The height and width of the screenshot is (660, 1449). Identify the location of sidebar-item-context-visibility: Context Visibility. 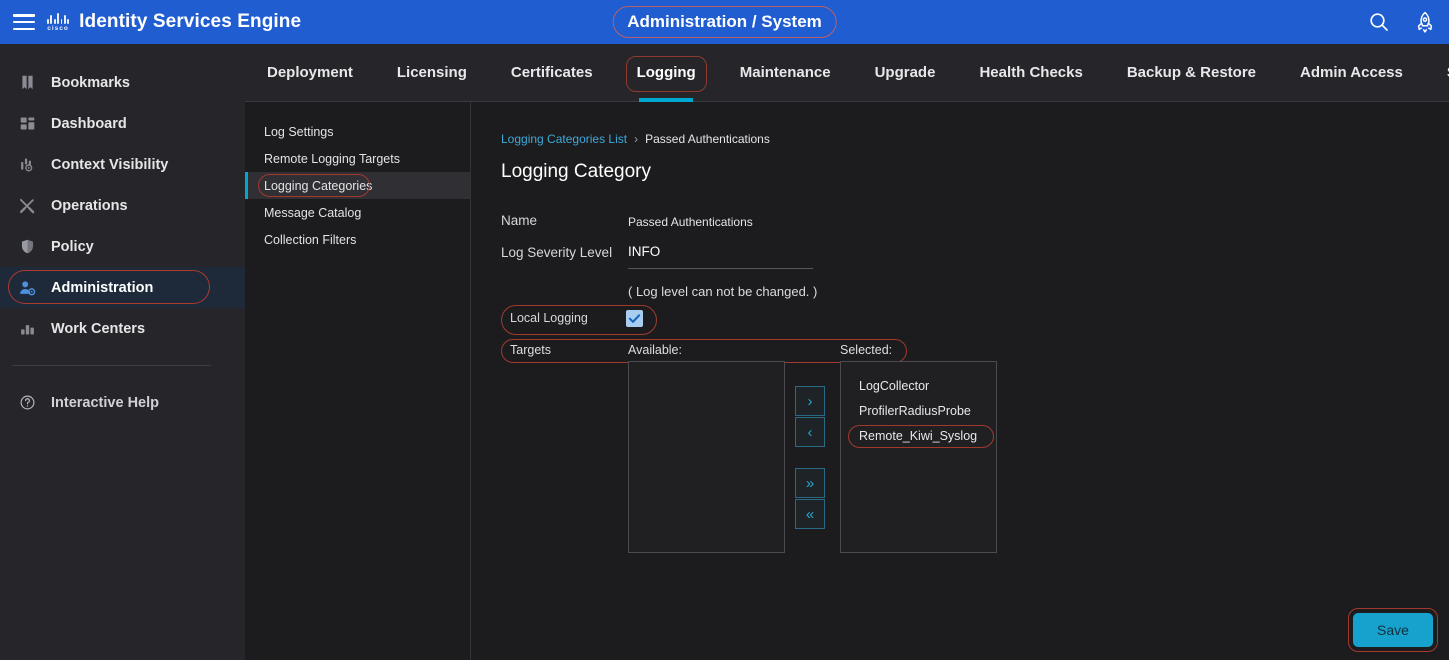
(122, 164).